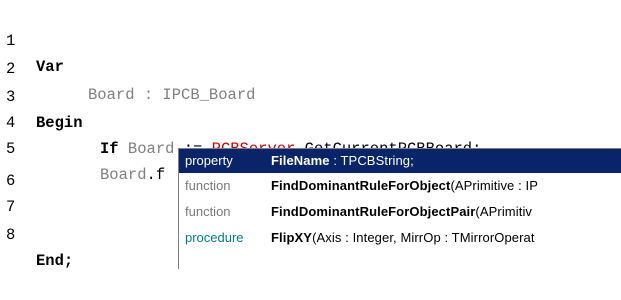 The height and width of the screenshot is (300, 621). Describe the element at coordinates (18, 166) in the screenshot. I see `code-line-6: 6` at that location.